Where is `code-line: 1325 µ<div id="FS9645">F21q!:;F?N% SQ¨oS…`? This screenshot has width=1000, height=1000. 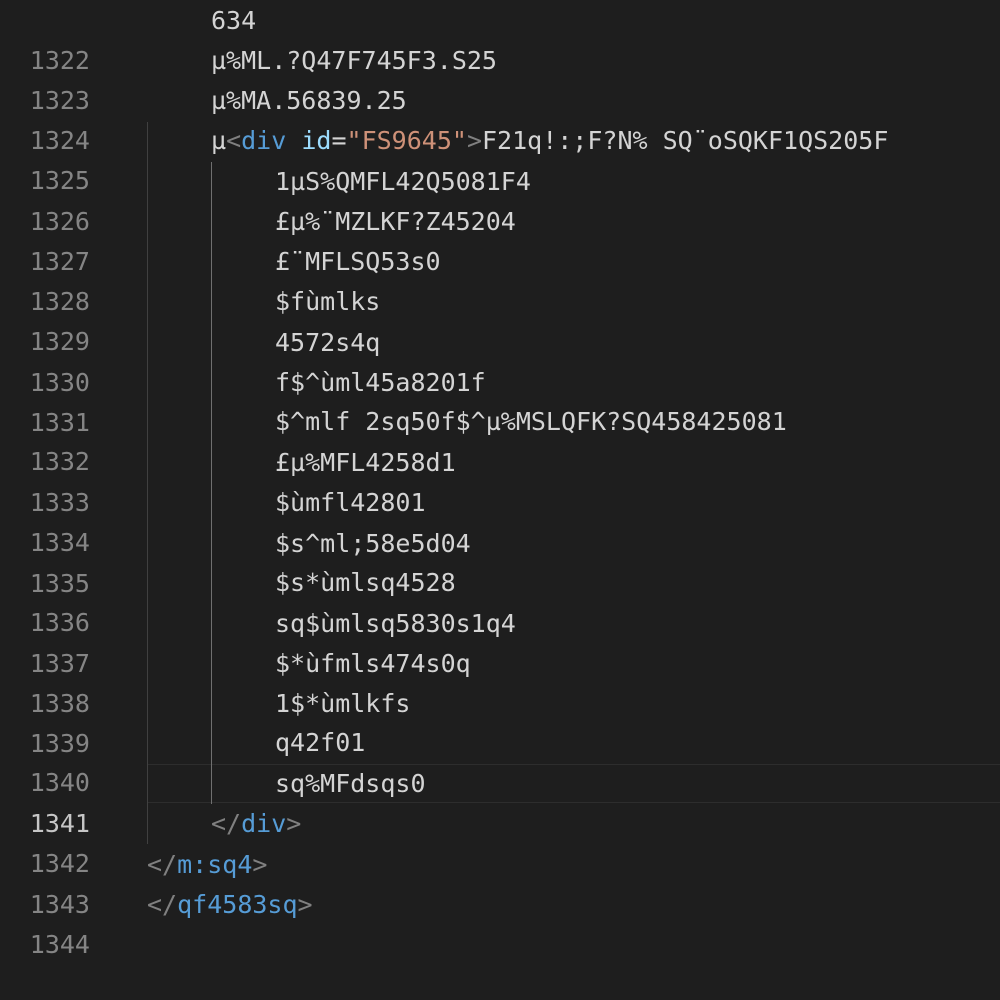 code-line: 1325 µ<div id="FS9645">F21q!:;F?N% SQ¨oS… is located at coordinates (500, 158).